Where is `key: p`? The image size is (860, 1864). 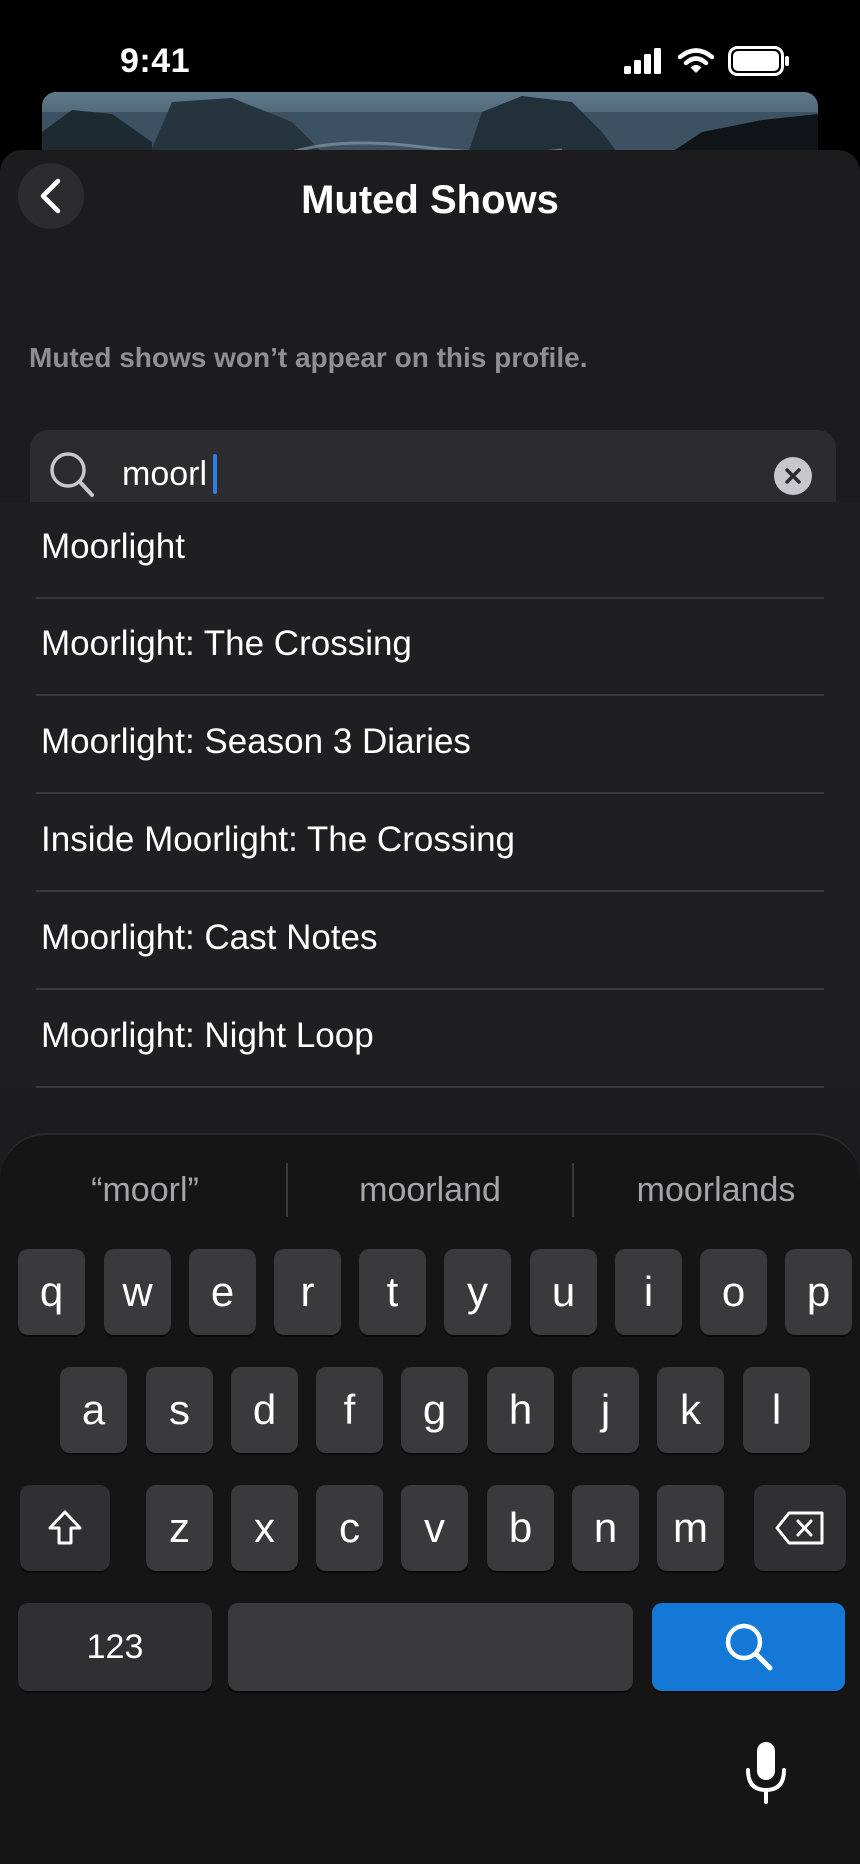
key: p is located at coordinates (818, 1292).